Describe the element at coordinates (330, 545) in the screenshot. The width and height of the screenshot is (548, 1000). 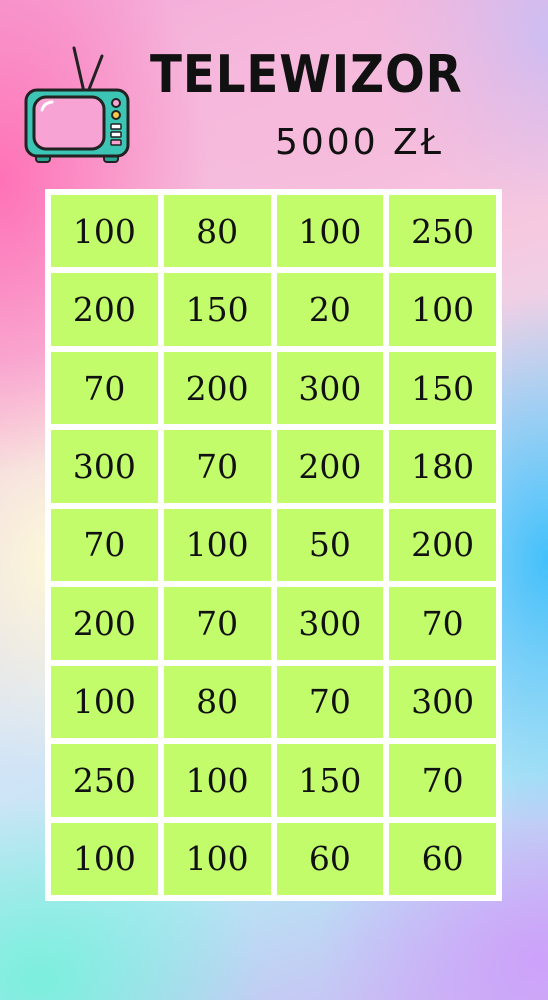
I see `board-cell: 50` at that location.